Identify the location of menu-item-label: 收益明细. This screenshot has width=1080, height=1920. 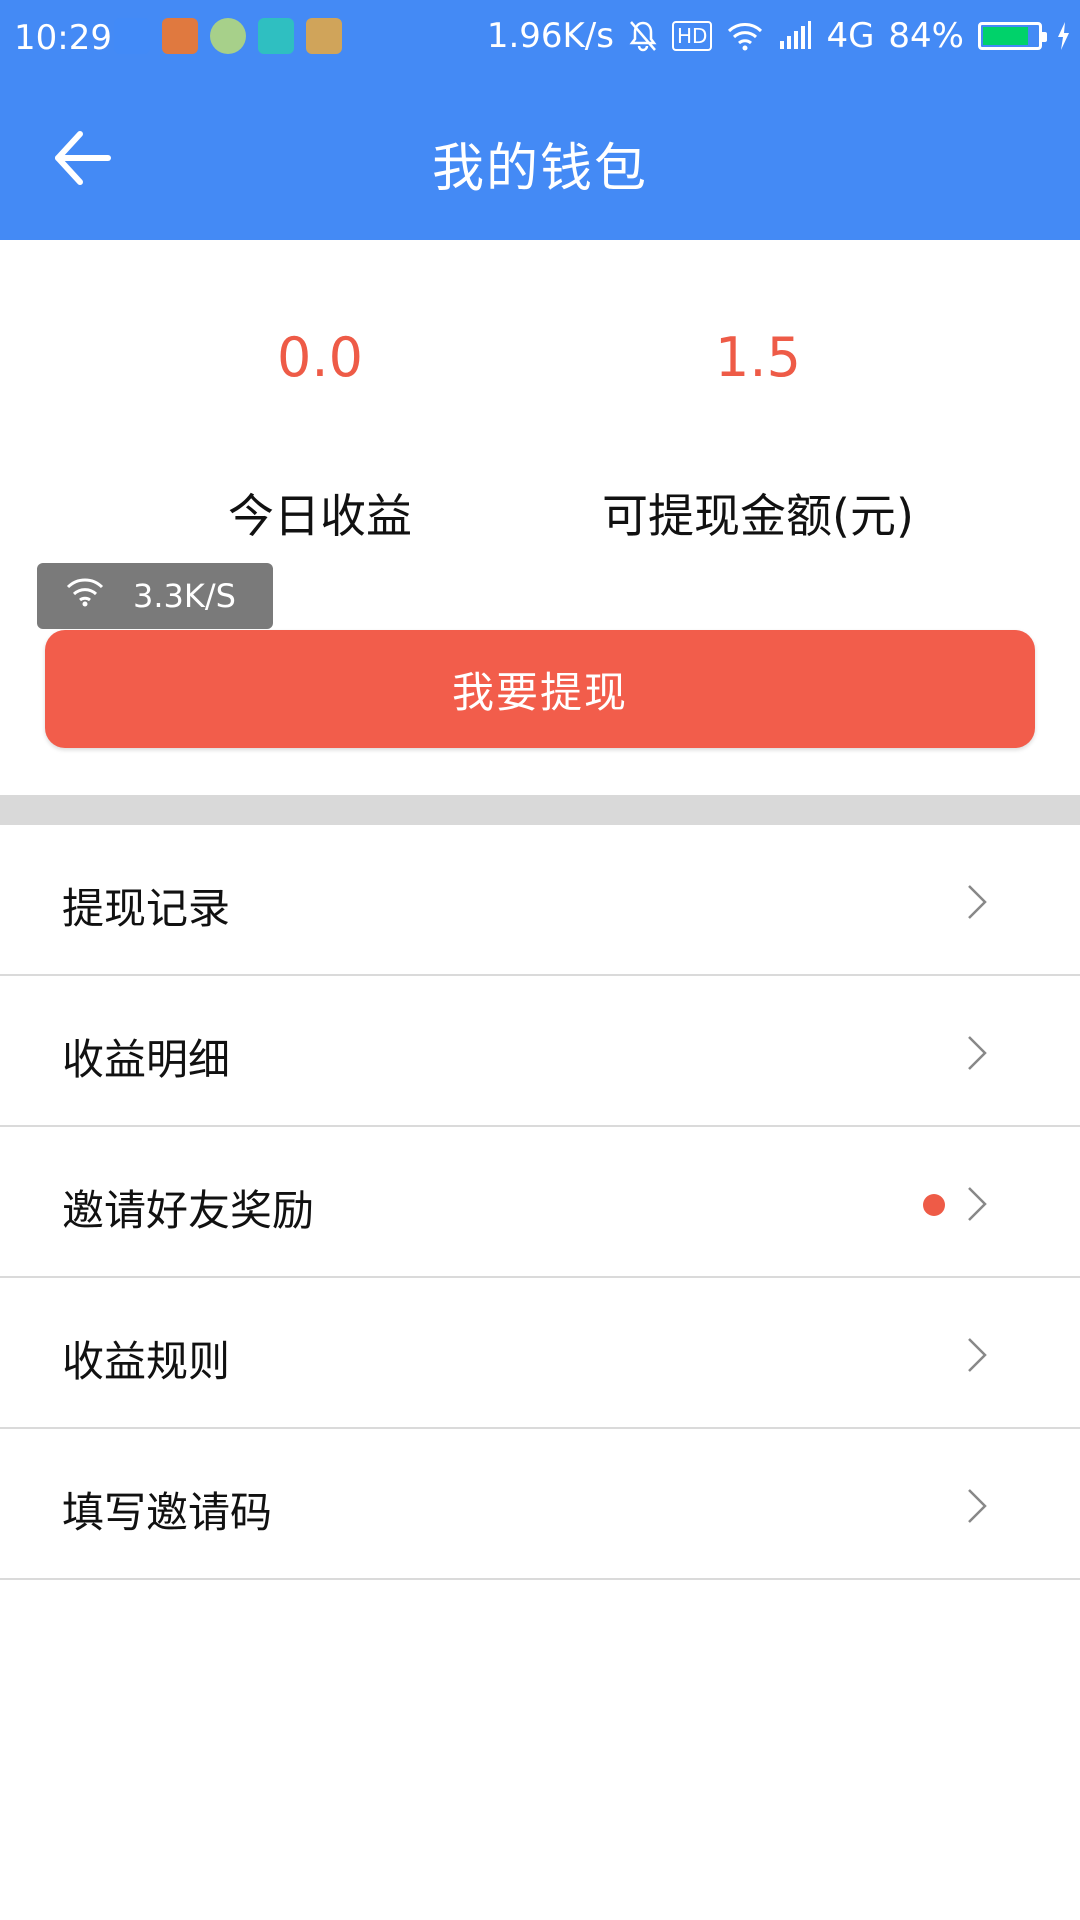
(146, 1059).